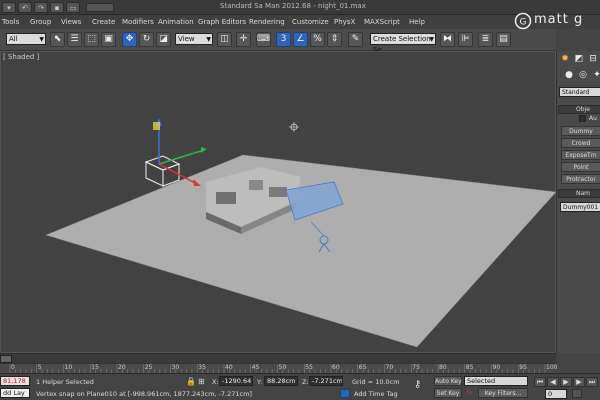 This screenshot has height=400, width=600. What do you see at coordinates (417, 384) in the screenshot?
I see `key-icon: ⚷` at bounding box center [417, 384].